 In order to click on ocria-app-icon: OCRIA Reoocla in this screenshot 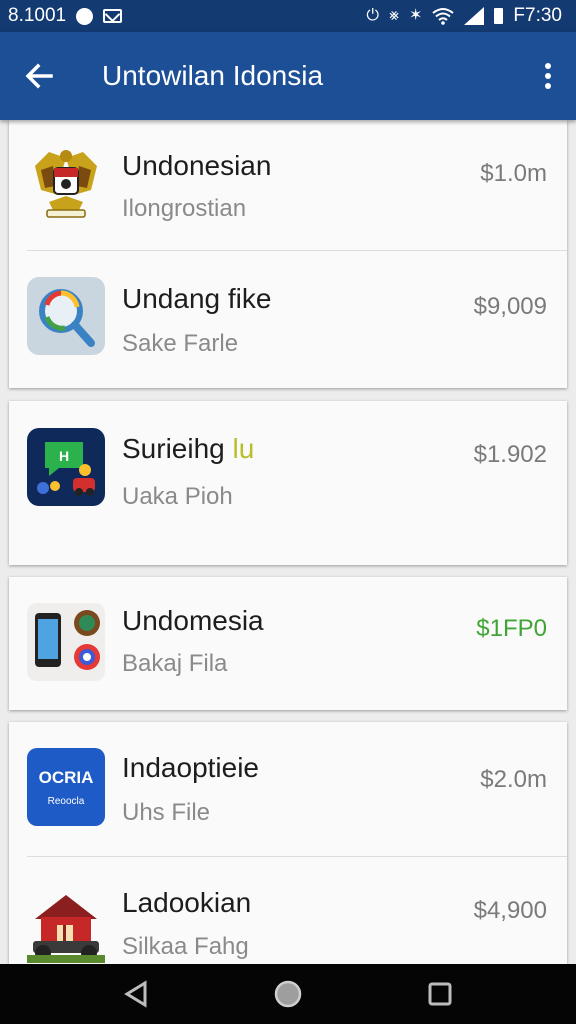, I will do `click(66, 787)`.